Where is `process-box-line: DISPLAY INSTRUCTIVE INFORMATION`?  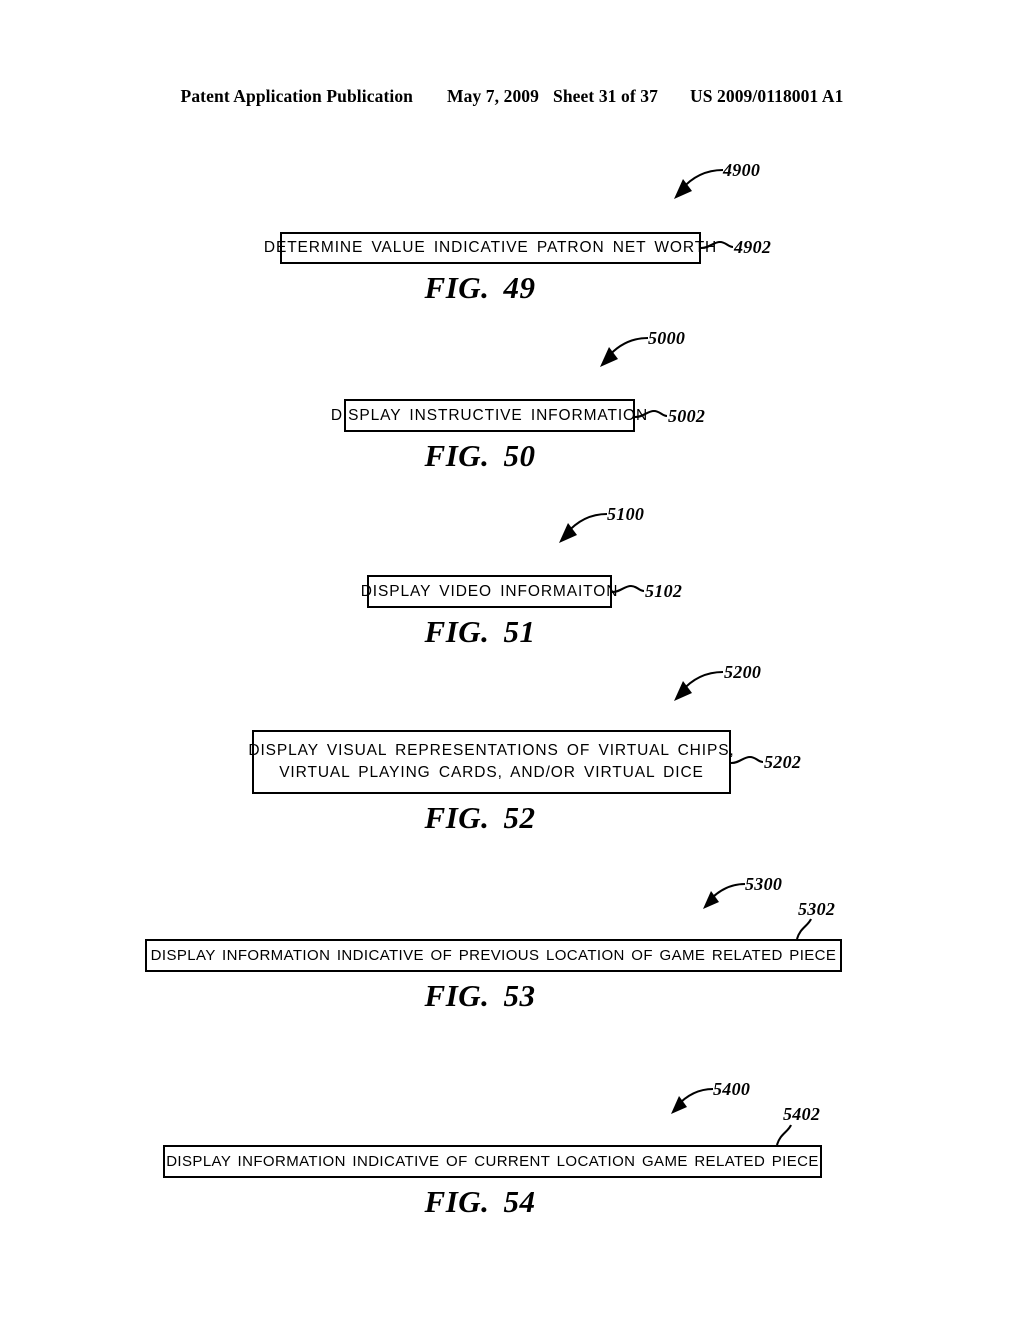
process-box-line: DISPLAY INSTRUCTIVE INFORMATION is located at coordinates (489, 415).